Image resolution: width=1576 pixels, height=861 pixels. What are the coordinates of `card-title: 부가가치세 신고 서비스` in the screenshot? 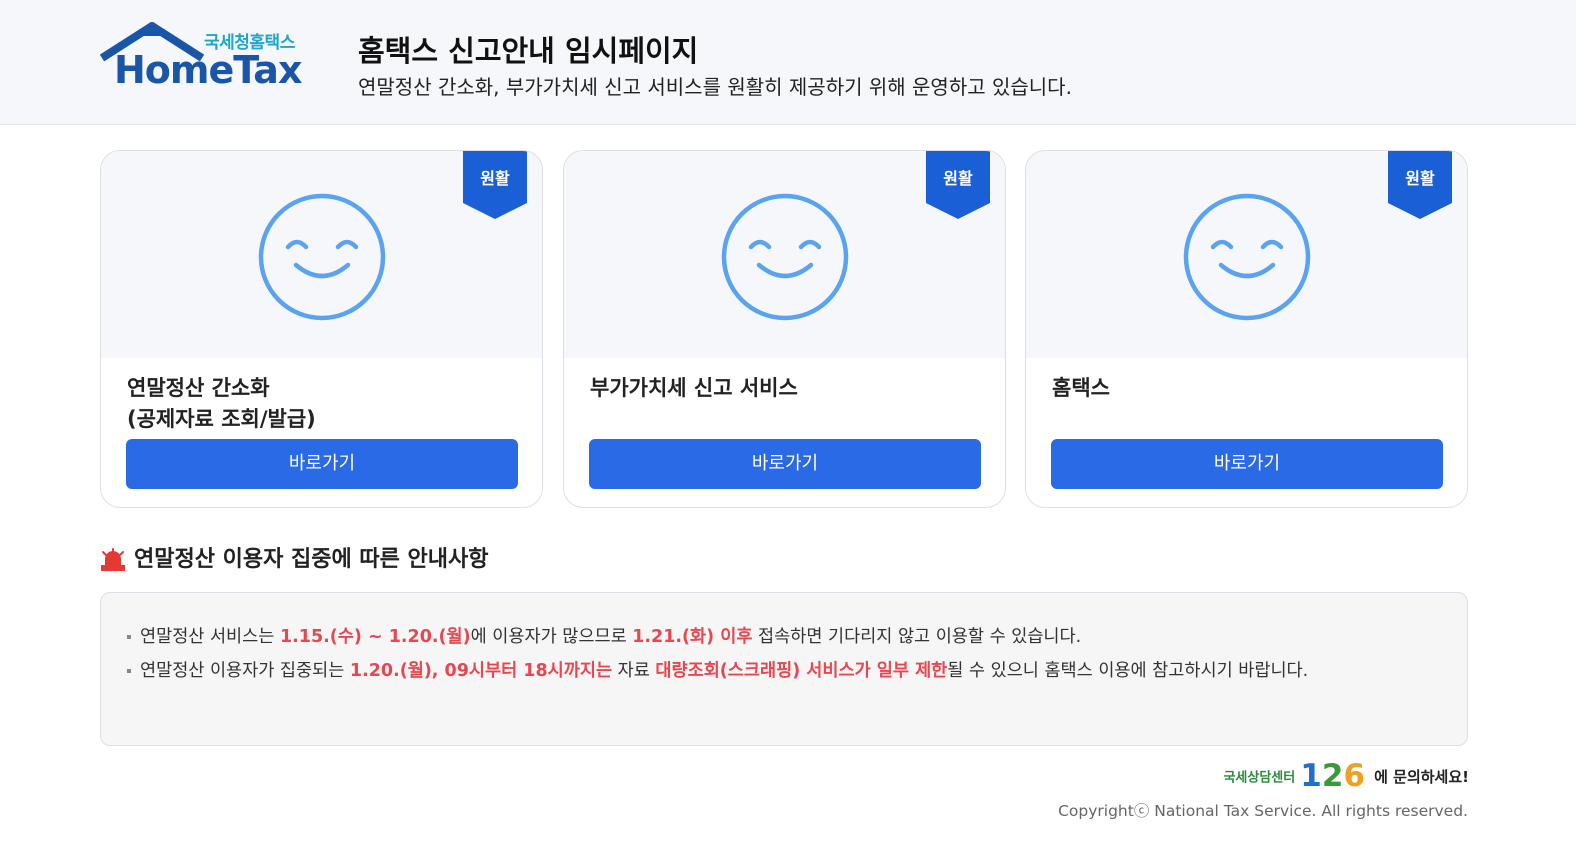 It's located at (694, 388).